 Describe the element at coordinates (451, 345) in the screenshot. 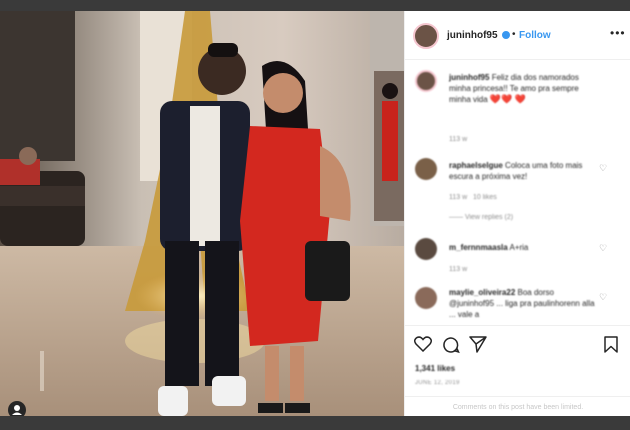

I see `comment-bubble-icon` at that location.